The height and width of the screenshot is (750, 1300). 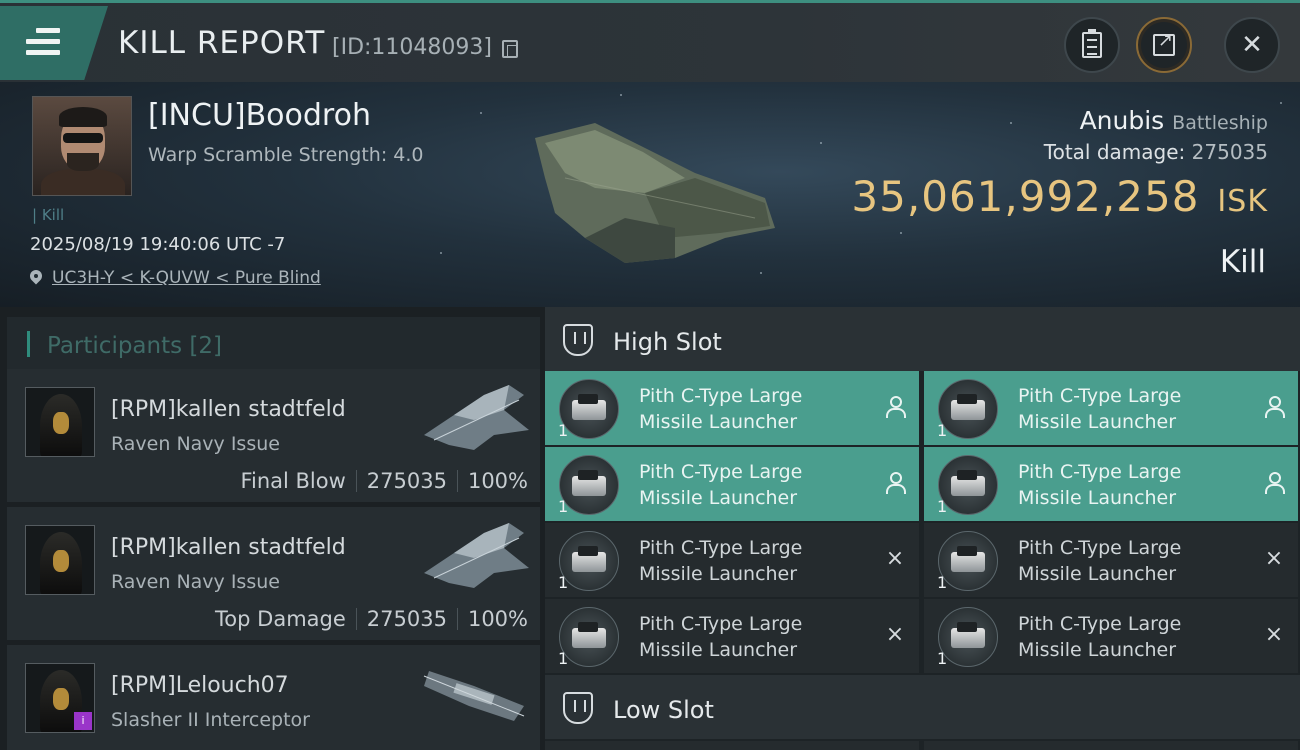 I want to click on participant-card: i [RPM]Lelouch07 Slasher II Interceptor, so click(x=273, y=697).